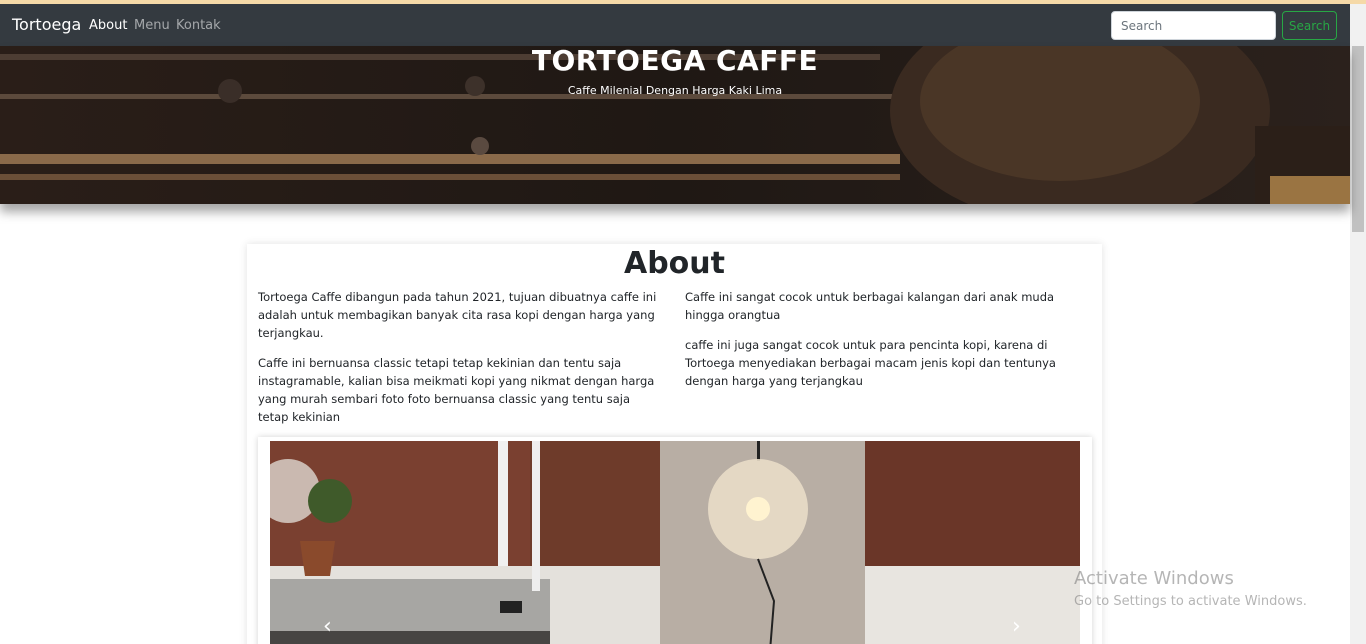  I want to click on navbar-brand: Tortoega, so click(46, 24).